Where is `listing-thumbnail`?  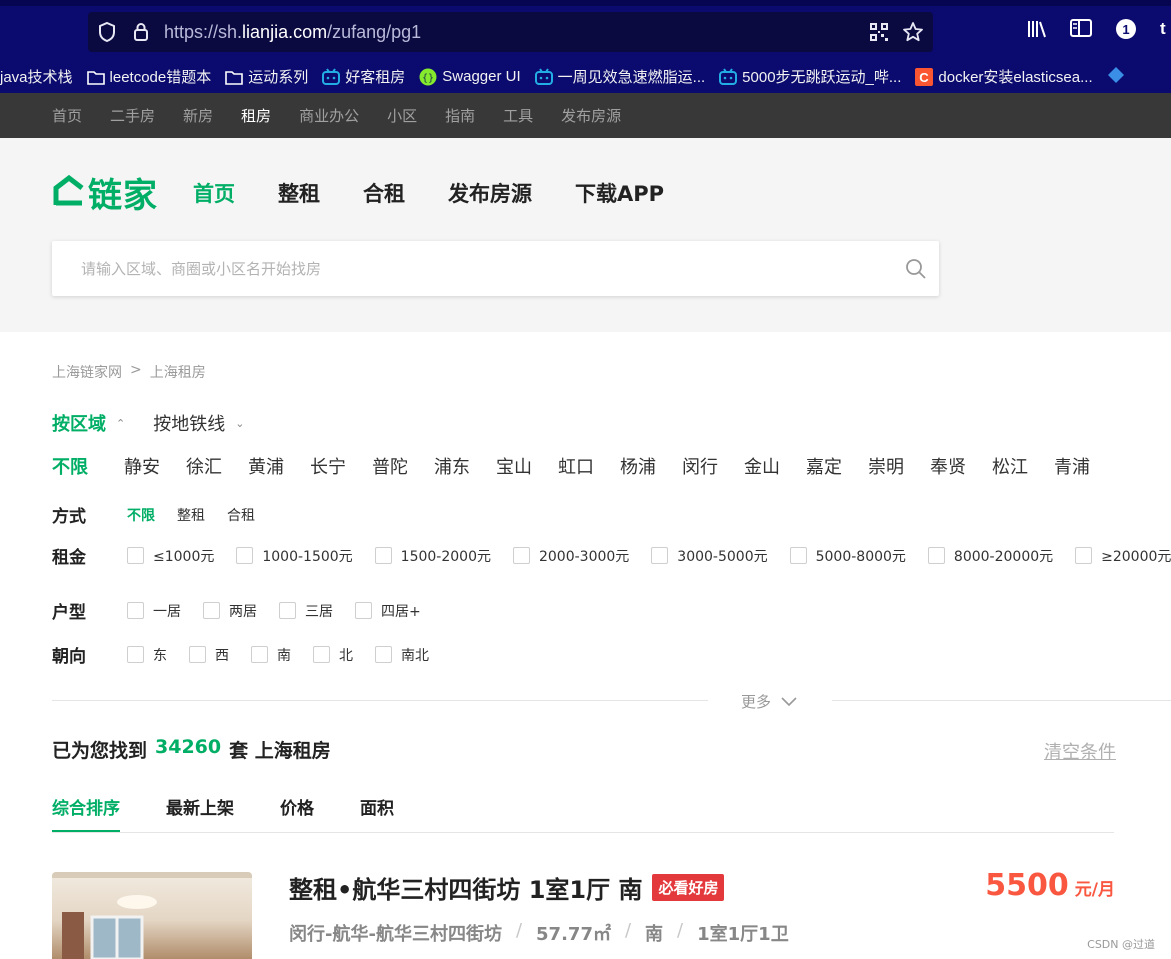 listing-thumbnail is located at coordinates (152, 915).